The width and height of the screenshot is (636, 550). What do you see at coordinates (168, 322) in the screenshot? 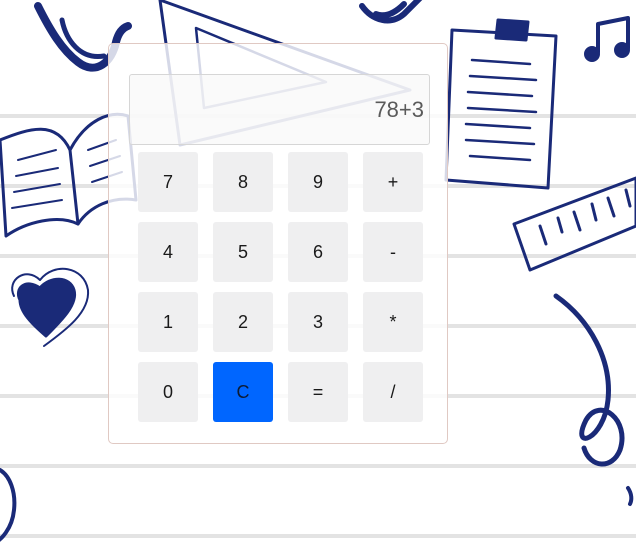
I see `key-1-button: 1` at bounding box center [168, 322].